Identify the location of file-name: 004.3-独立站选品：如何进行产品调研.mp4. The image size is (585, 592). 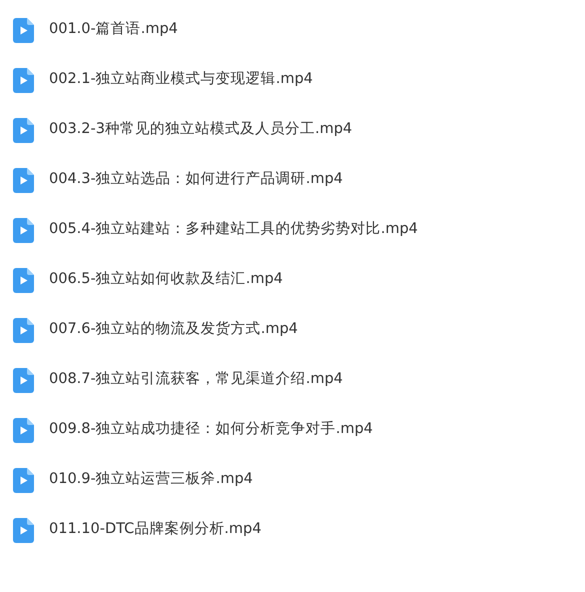
(196, 180).